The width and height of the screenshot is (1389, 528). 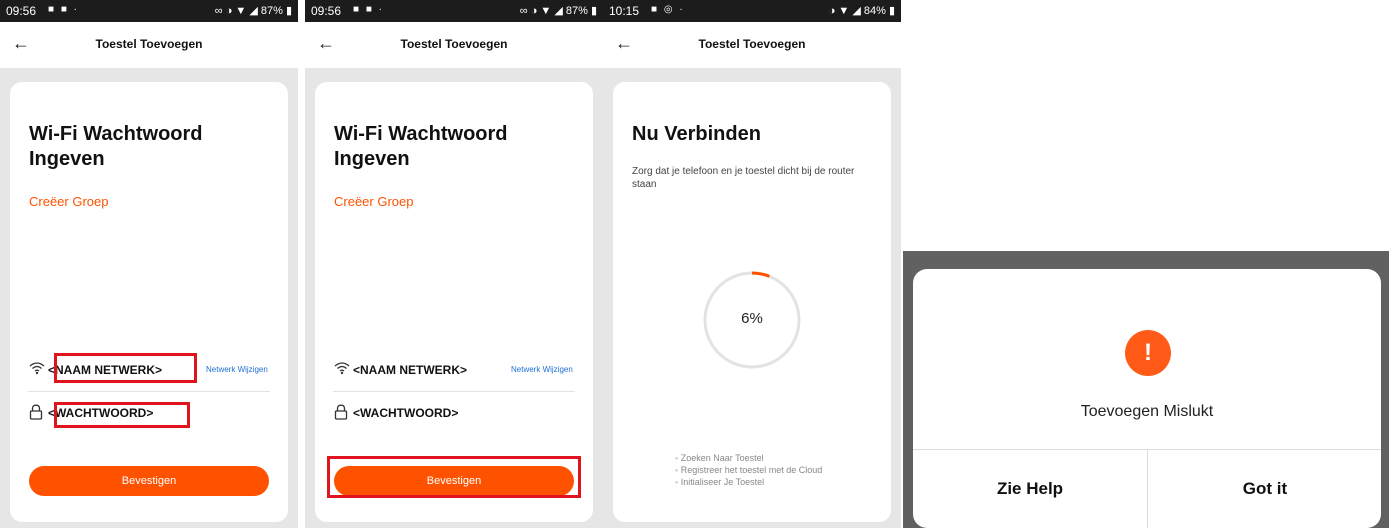 What do you see at coordinates (1265, 489) in the screenshot?
I see `got-it-button: Got it` at bounding box center [1265, 489].